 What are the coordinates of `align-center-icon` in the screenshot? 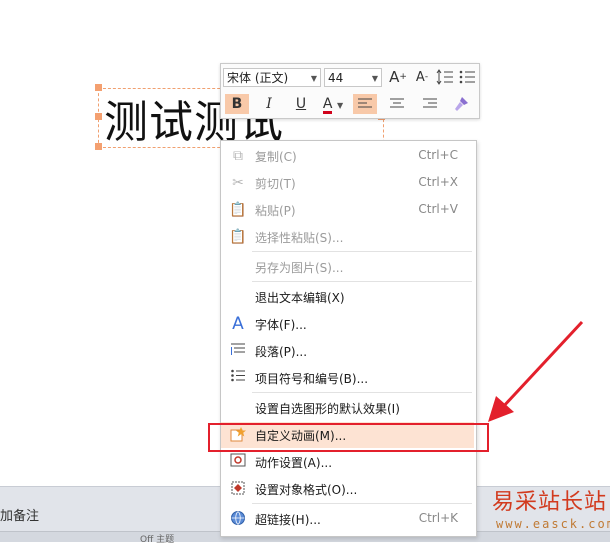 It's located at (397, 103).